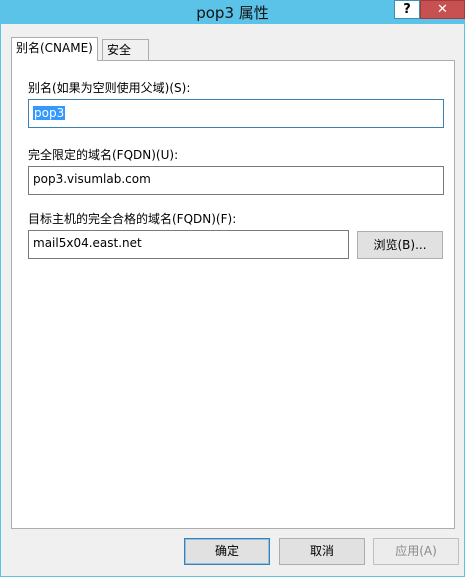 The width and height of the screenshot is (465, 577). What do you see at coordinates (232, 12) in the screenshot?
I see `title-bar: pop3 属性 ? ✕` at bounding box center [232, 12].